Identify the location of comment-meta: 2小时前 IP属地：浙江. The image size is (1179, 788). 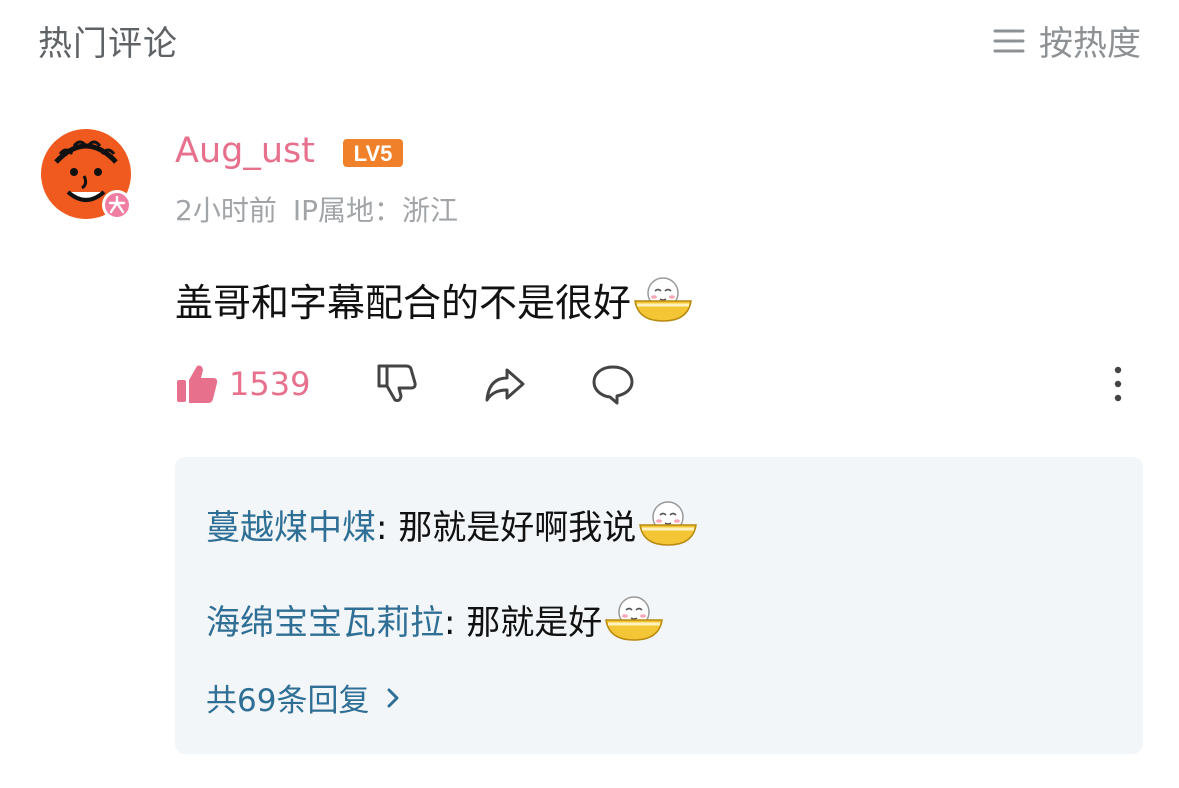
(316, 209).